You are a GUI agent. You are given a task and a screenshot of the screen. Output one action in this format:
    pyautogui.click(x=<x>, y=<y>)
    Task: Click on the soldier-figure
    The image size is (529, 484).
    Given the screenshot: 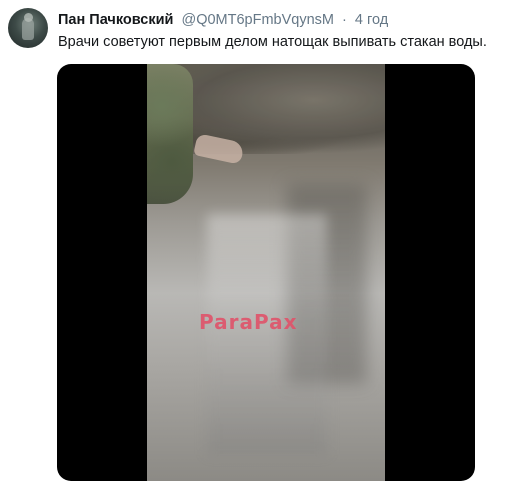 What is the action you would take?
    pyautogui.click(x=170, y=134)
    